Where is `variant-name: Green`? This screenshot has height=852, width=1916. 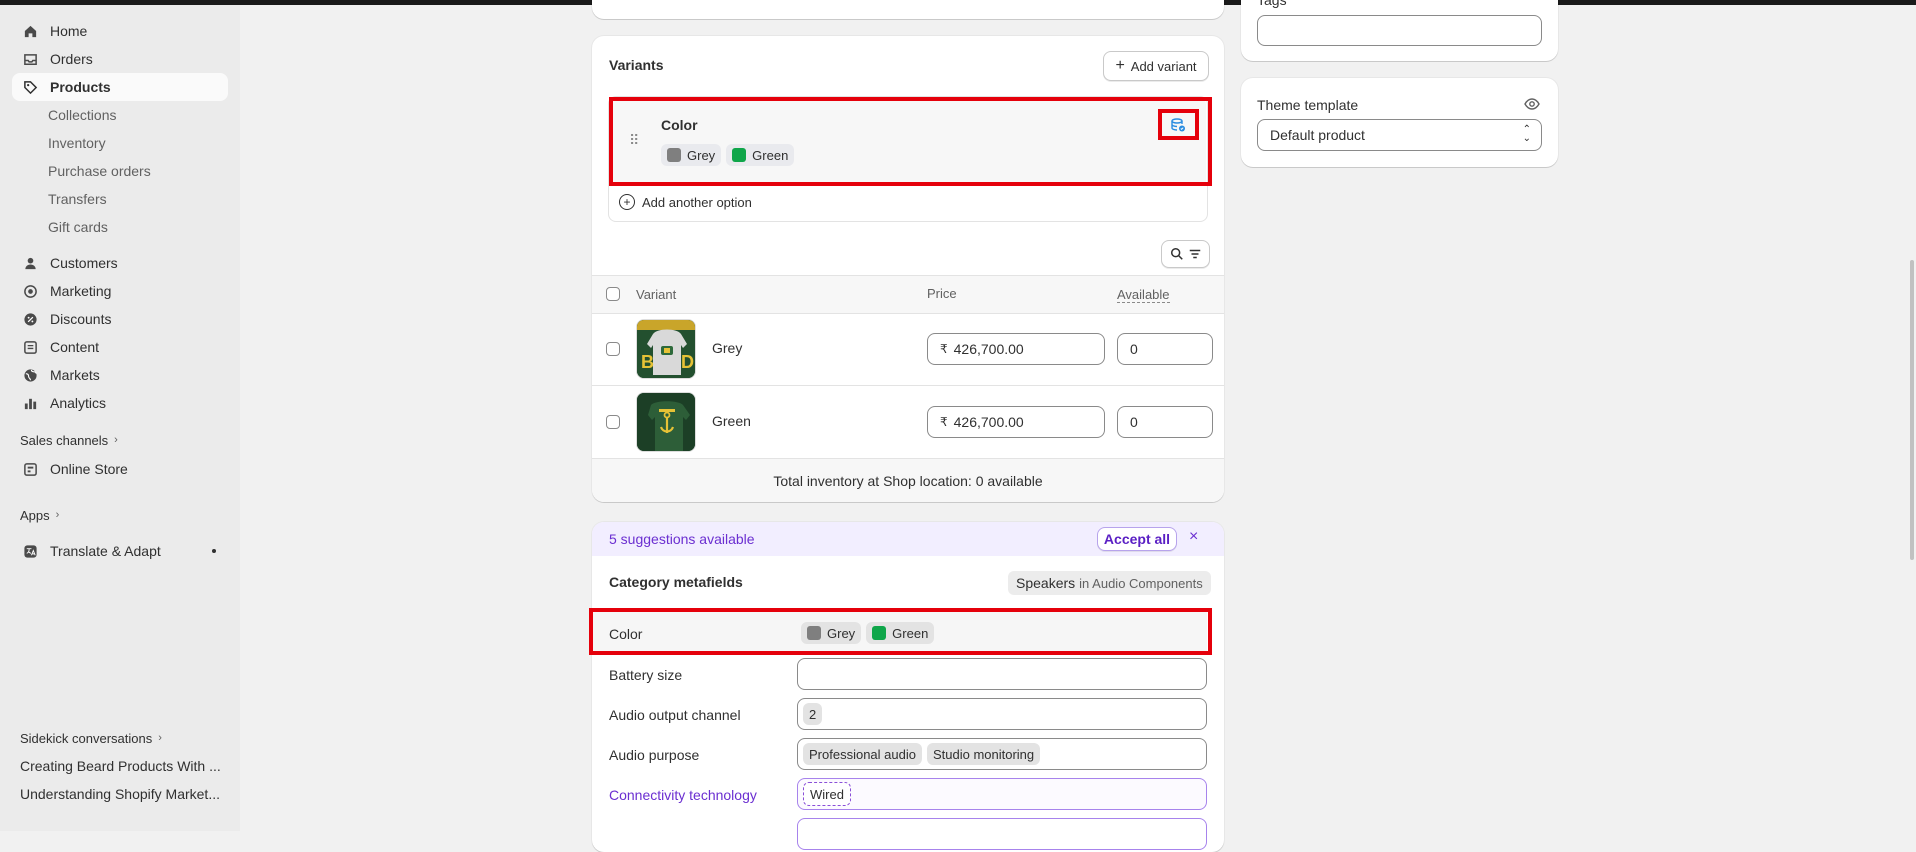
variant-name: Green is located at coordinates (731, 421).